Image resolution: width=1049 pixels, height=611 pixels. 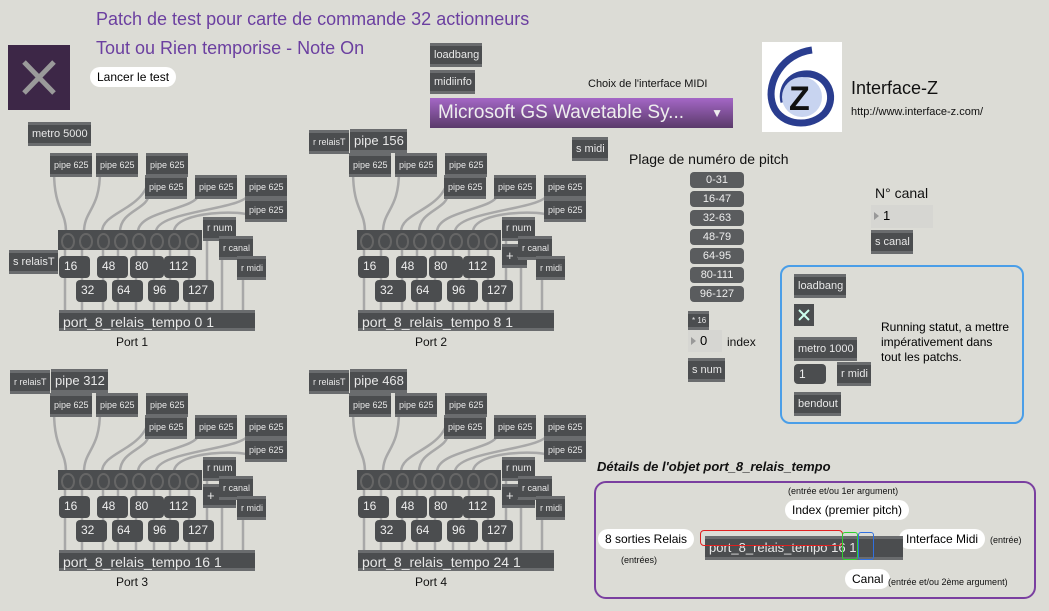 What do you see at coordinates (717, 294) in the screenshot?
I see `pitch-range-button: 96-127` at bounding box center [717, 294].